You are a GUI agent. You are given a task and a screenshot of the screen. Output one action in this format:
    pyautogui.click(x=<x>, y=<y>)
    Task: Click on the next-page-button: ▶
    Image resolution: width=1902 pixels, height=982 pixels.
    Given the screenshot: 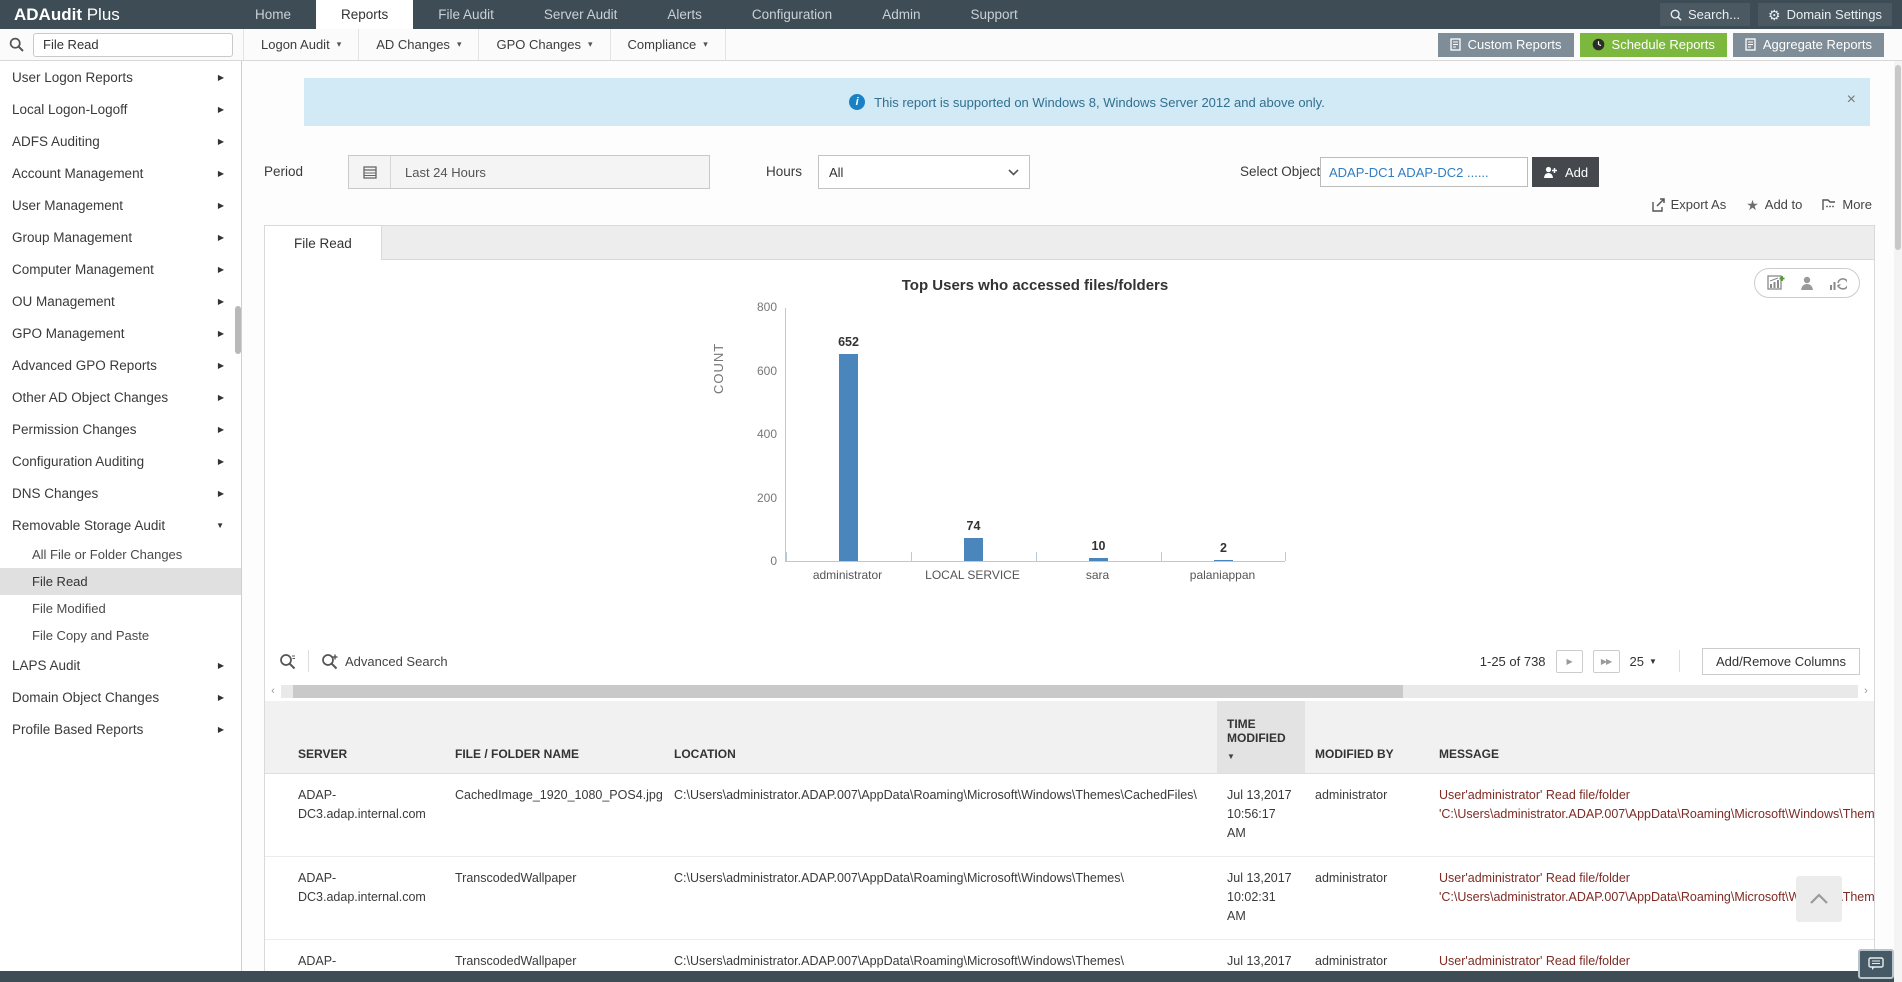 What is the action you would take?
    pyautogui.click(x=1569, y=661)
    